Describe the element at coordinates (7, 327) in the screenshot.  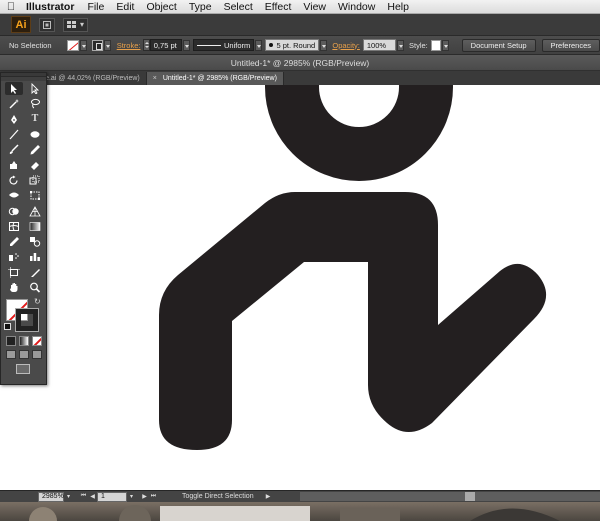
I see `default-fill-stroke-icon` at that location.